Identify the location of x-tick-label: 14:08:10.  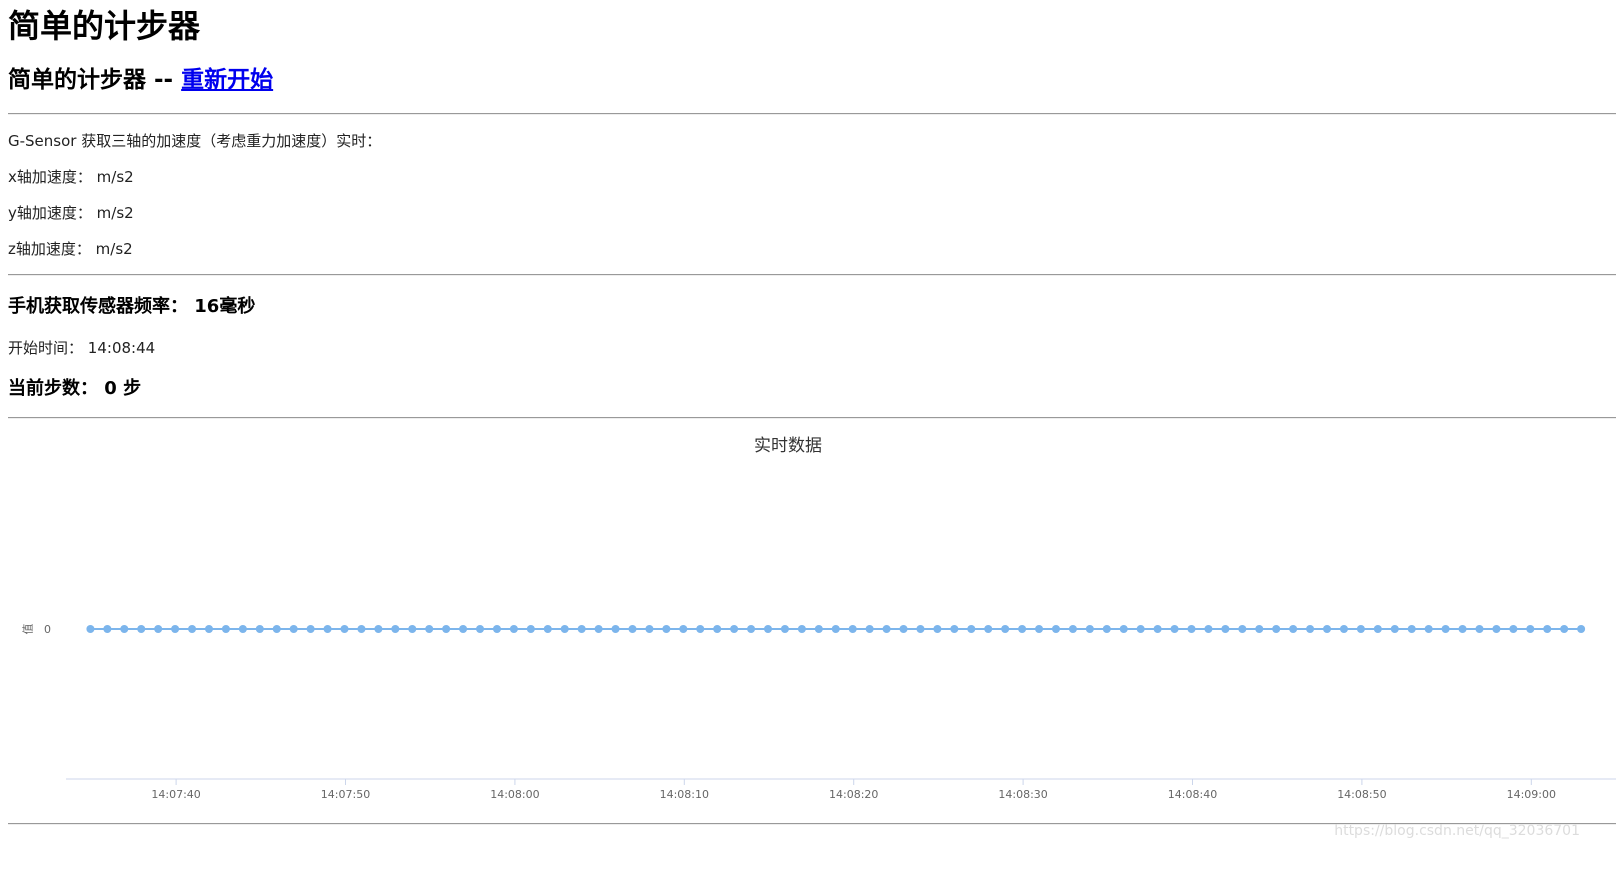
(684, 794).